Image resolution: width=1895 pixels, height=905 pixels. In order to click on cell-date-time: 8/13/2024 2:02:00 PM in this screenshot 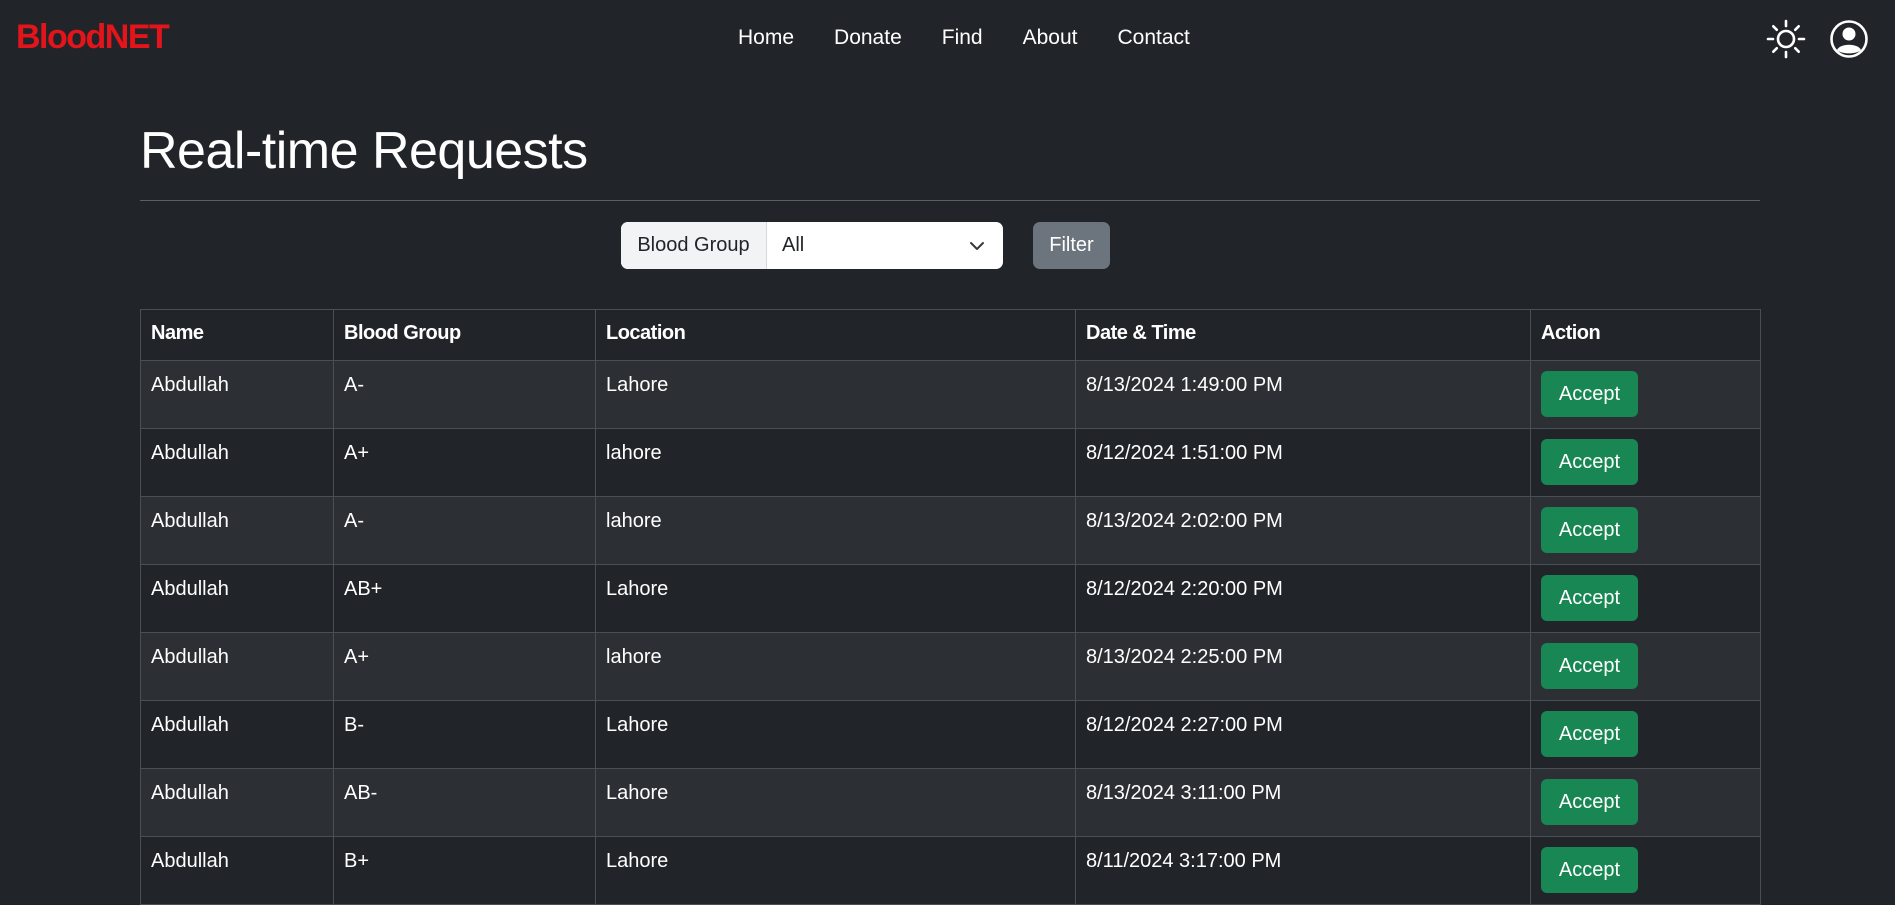, I will do `click(1303, 530)`.